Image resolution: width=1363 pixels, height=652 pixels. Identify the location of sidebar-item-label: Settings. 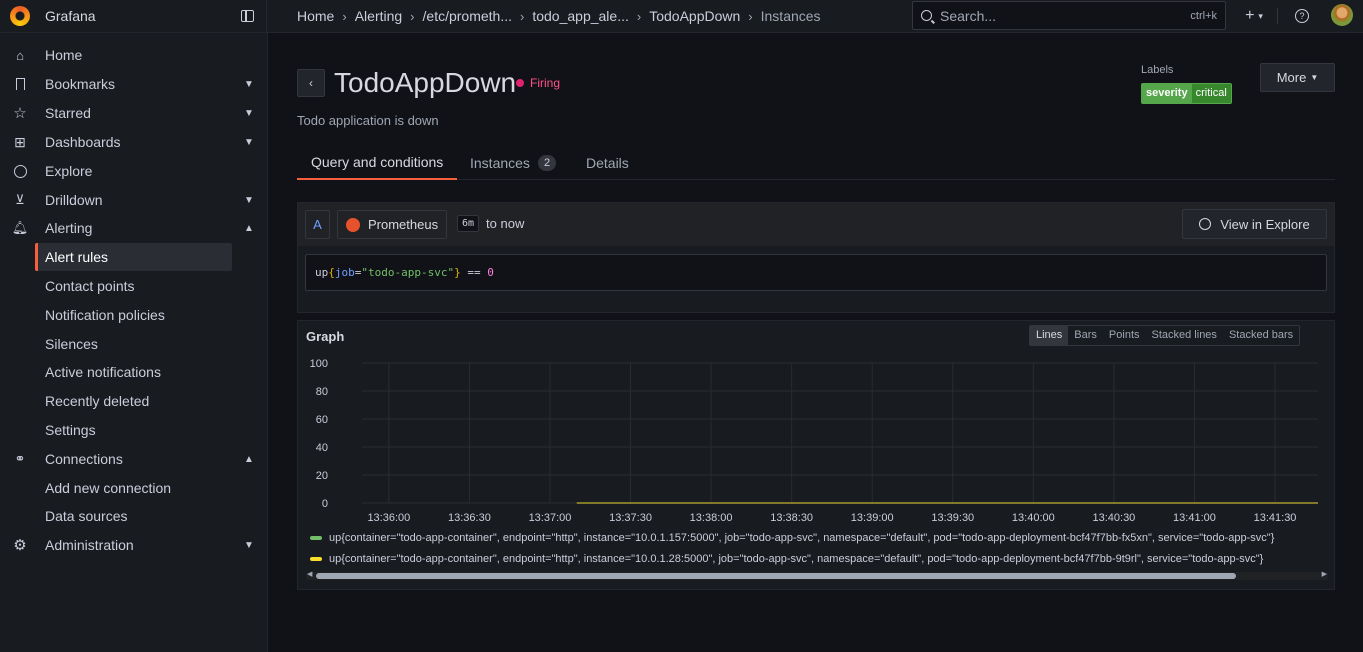
(70, 430).